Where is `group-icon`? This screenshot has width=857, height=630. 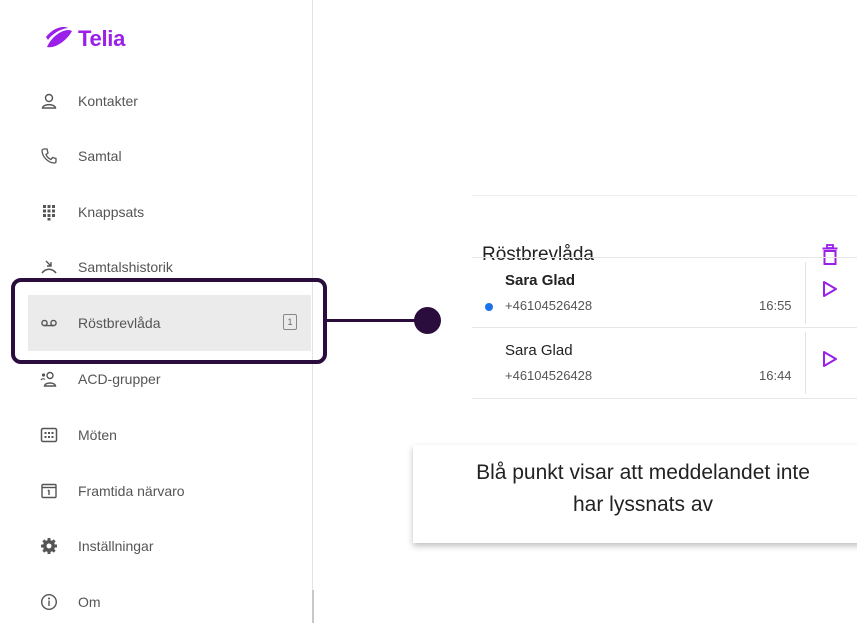 group-icon is located at coordinates (49, 379).